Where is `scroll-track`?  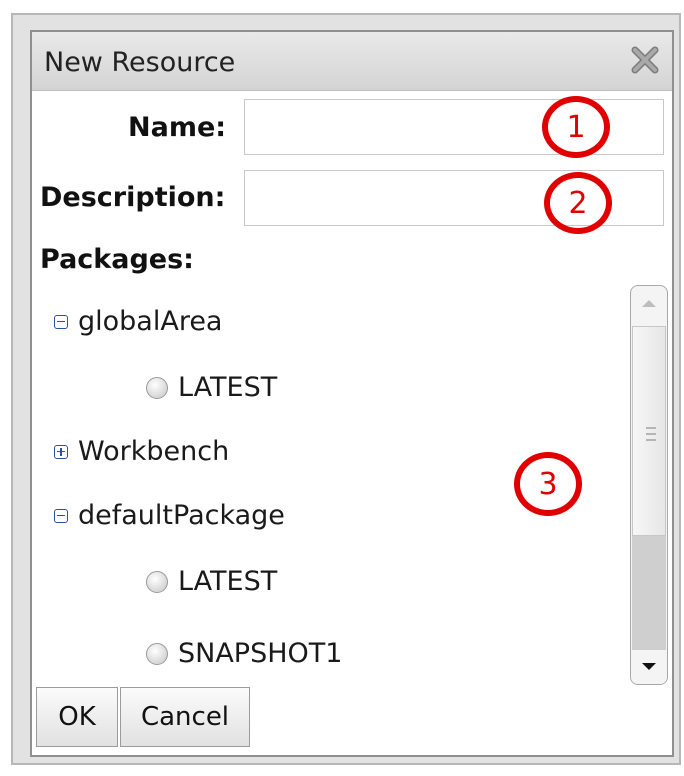
scroll-track is located at coordinates (649, 593).